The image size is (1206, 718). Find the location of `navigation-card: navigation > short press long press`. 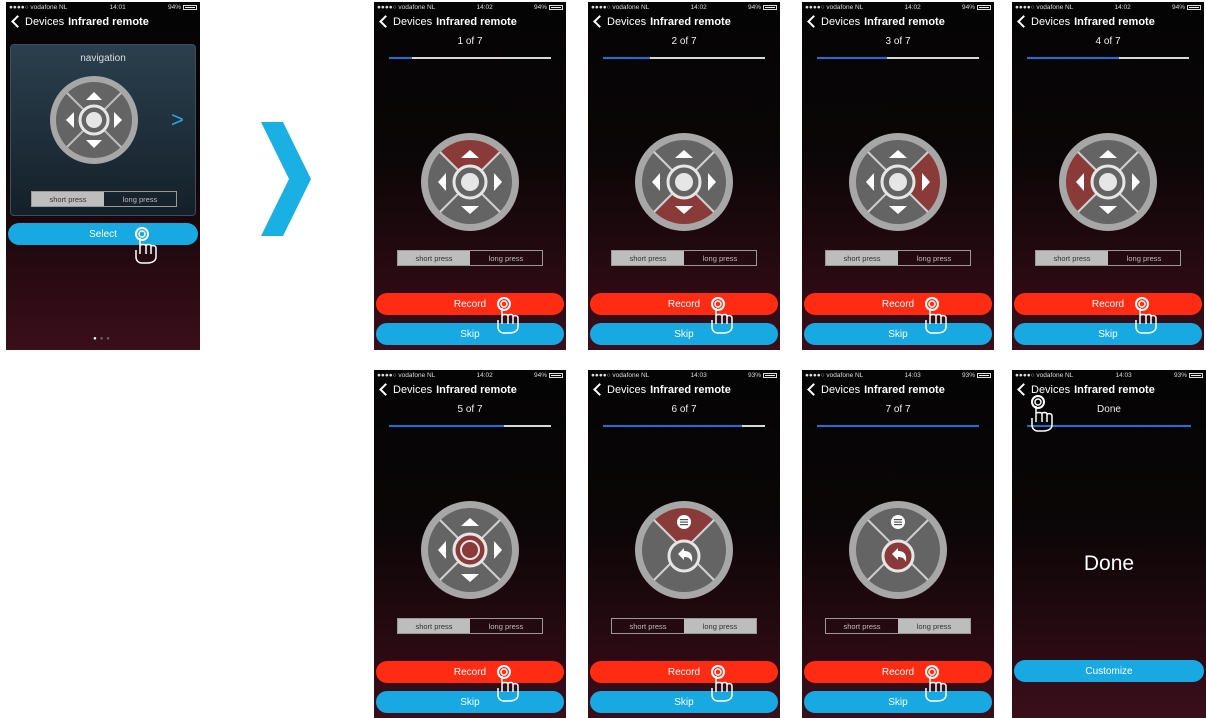

navigation-card: navigation > short press long press is located at coordinates (103, 130).